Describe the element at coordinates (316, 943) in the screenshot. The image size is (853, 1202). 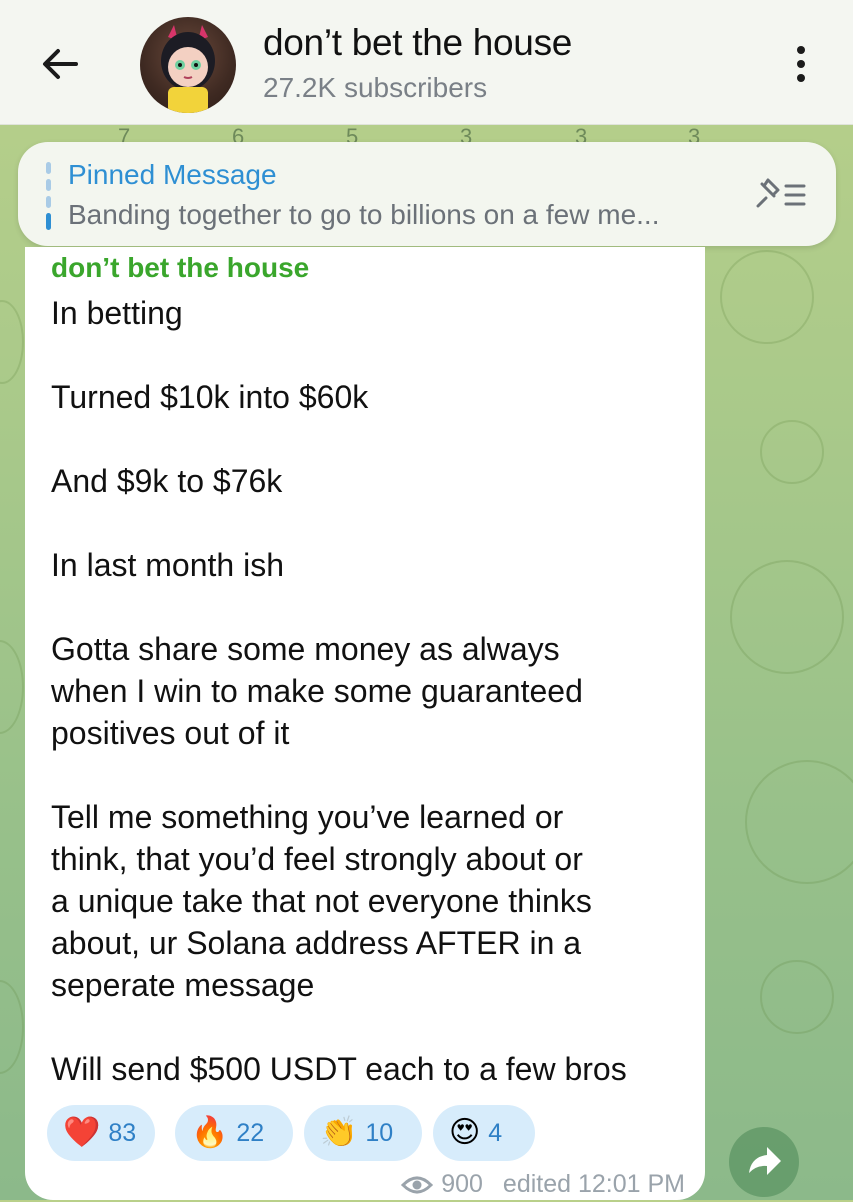
I see `message-line: about, ur Solana address AFTER in a` at that location.